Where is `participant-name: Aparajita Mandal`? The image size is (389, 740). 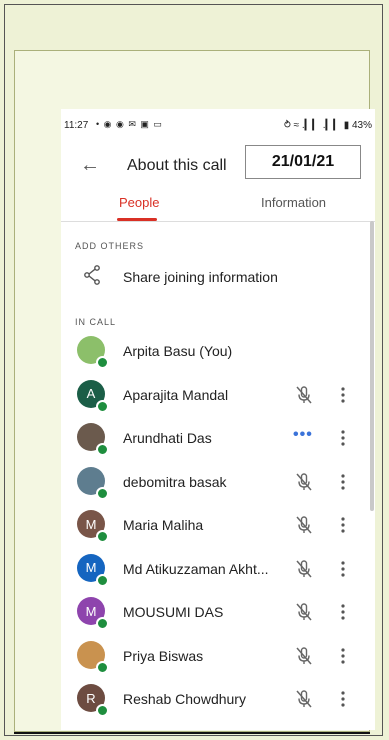
participant-name: Aparajita Mandal is located at coordinates (176, 394).